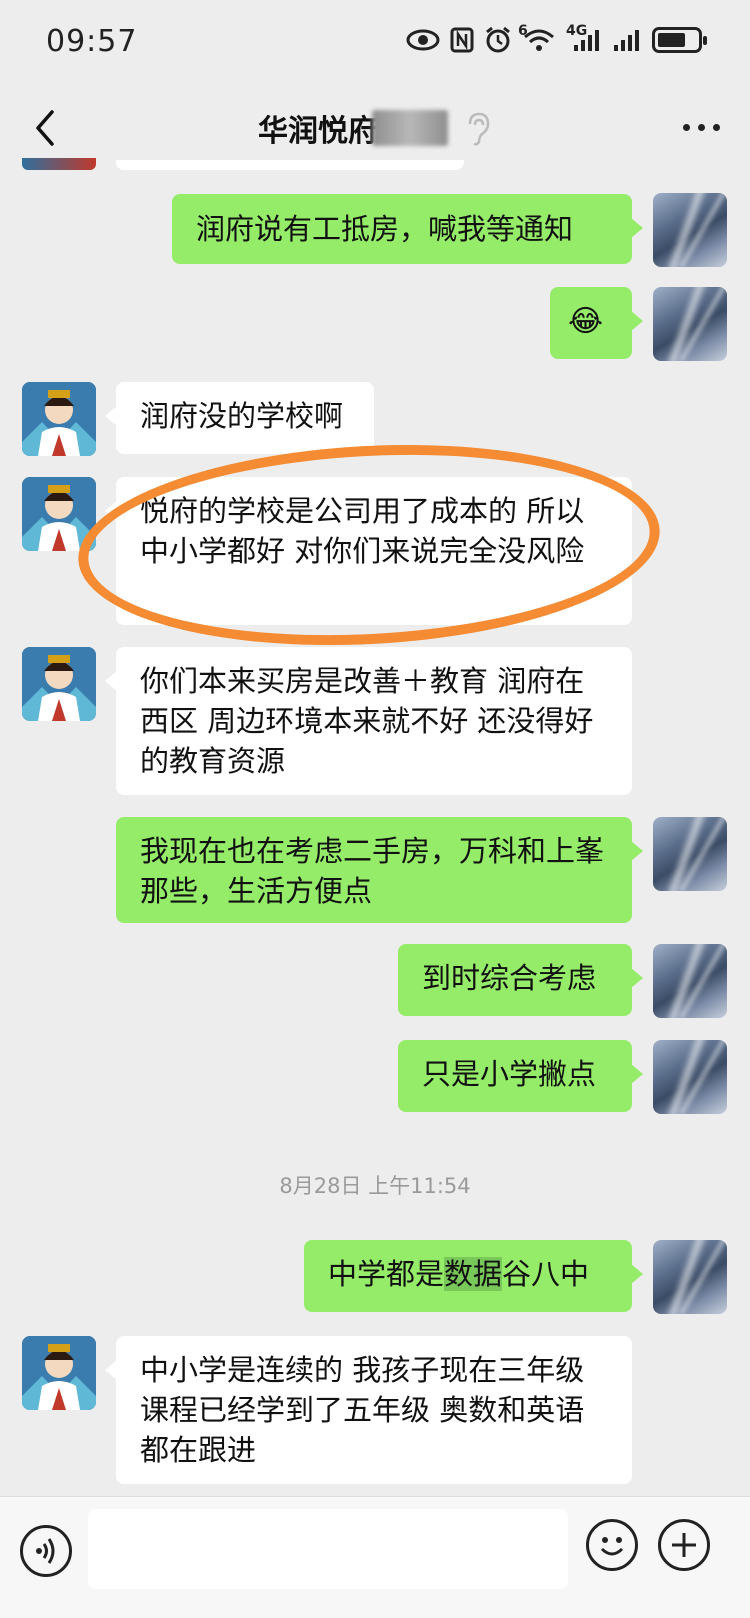  I want to click on message-text: 我现在也在考虑二手房，万科和上峯那些，生活方便点, so click(372, 871).